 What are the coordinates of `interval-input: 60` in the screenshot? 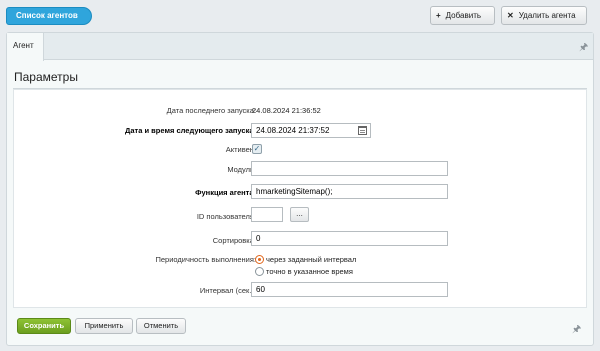 It's located at (349, 289).